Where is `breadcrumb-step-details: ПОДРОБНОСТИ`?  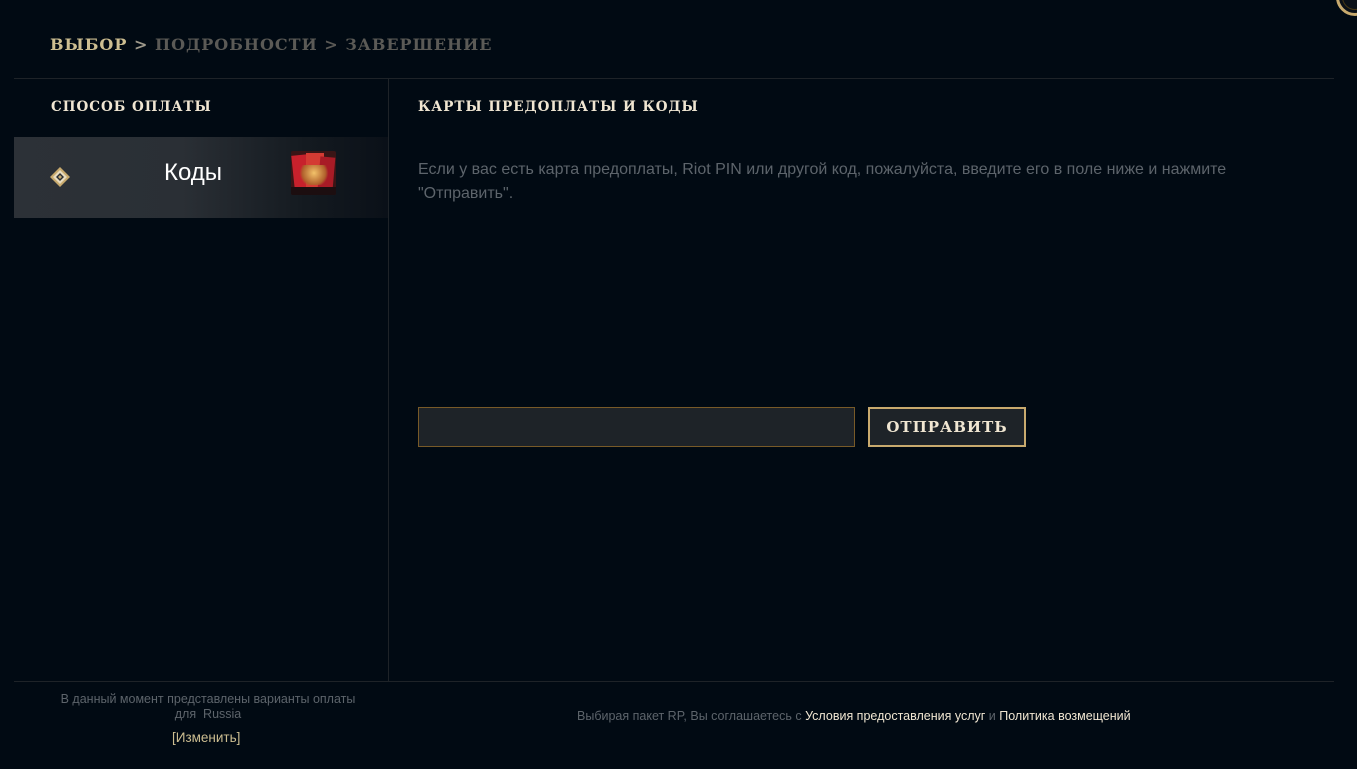 breadcrumb-step-details: ПОДРОБНОСТИ is located at coordinates (236, 44).